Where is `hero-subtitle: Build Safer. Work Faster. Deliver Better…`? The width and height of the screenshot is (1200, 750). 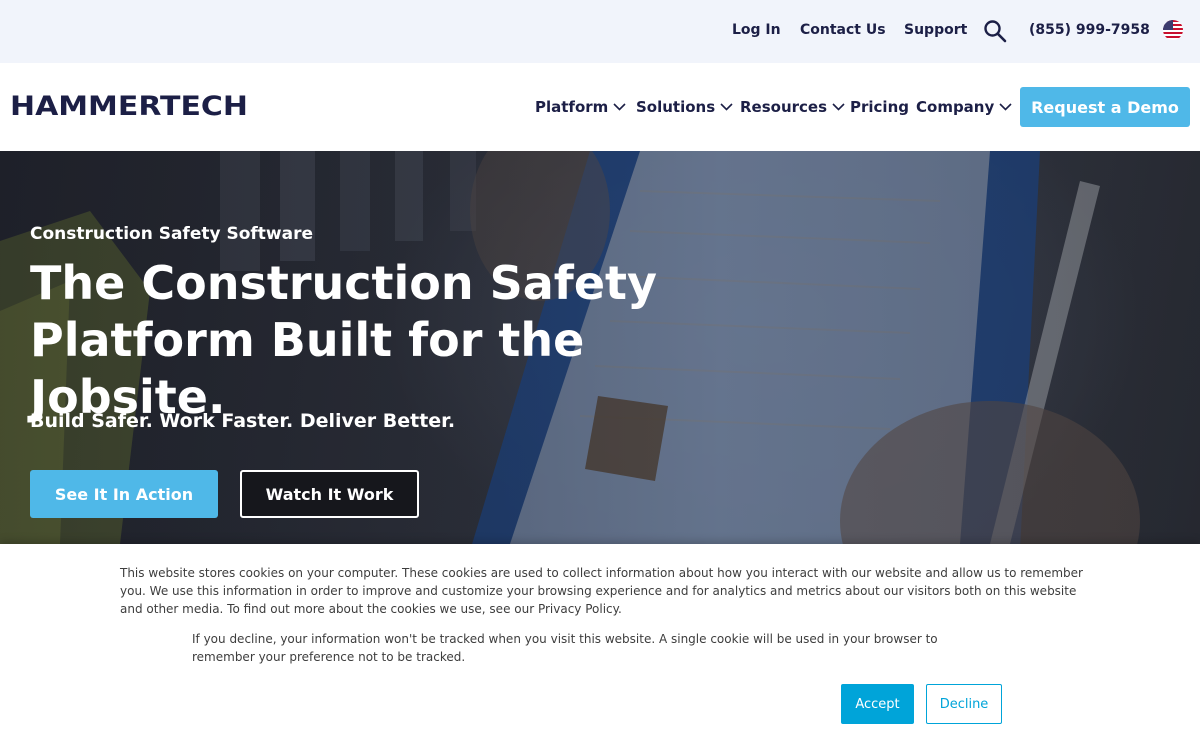 hero-subtitle: Build Safer. Work Faster. Deliver Better… is located at coordinates (243, 421).